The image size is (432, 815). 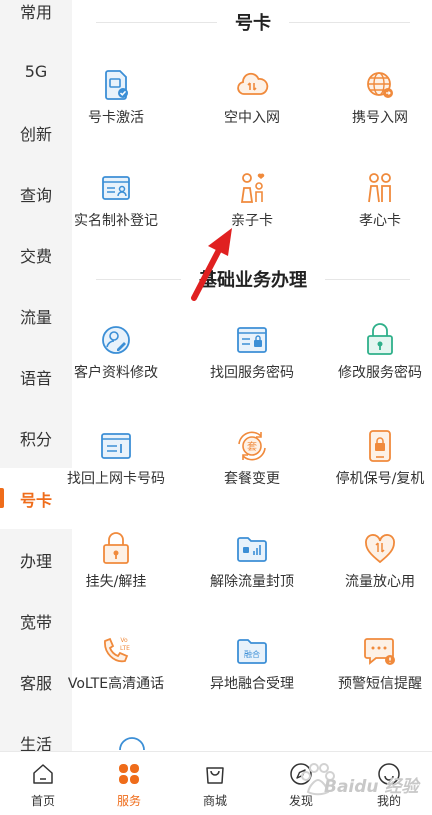 I want to click on service-label: 找回上网卡号码, so click(x=116, y=479).